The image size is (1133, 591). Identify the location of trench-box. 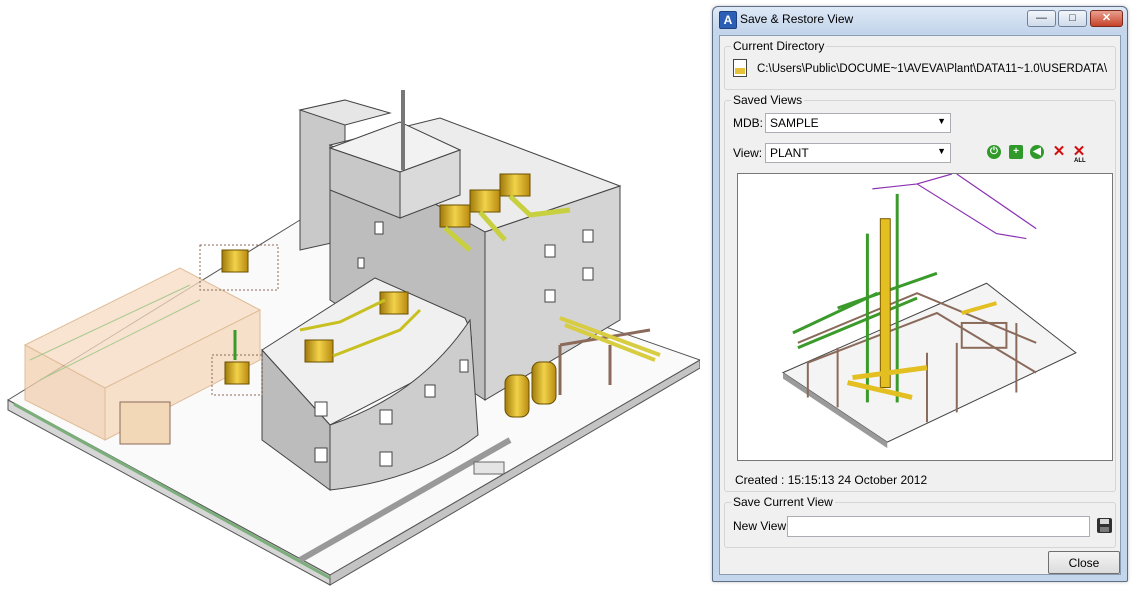
(489, 468).